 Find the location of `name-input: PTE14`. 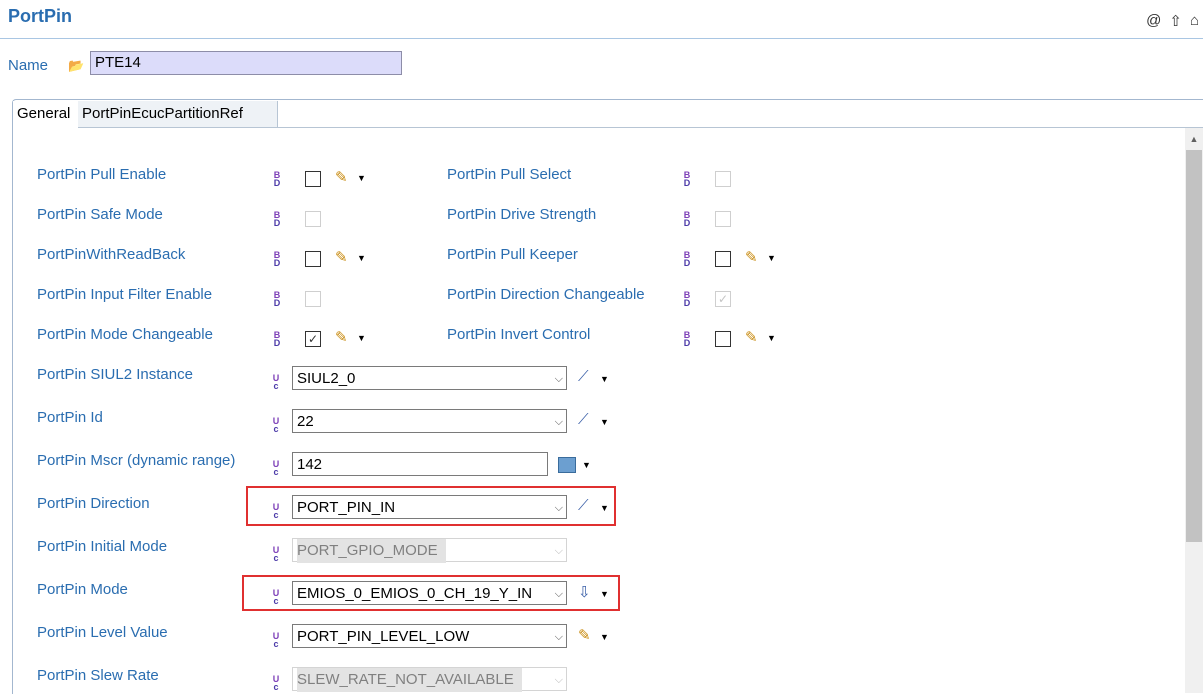

name-input: PTE14 is located at coordinates (246, 63).